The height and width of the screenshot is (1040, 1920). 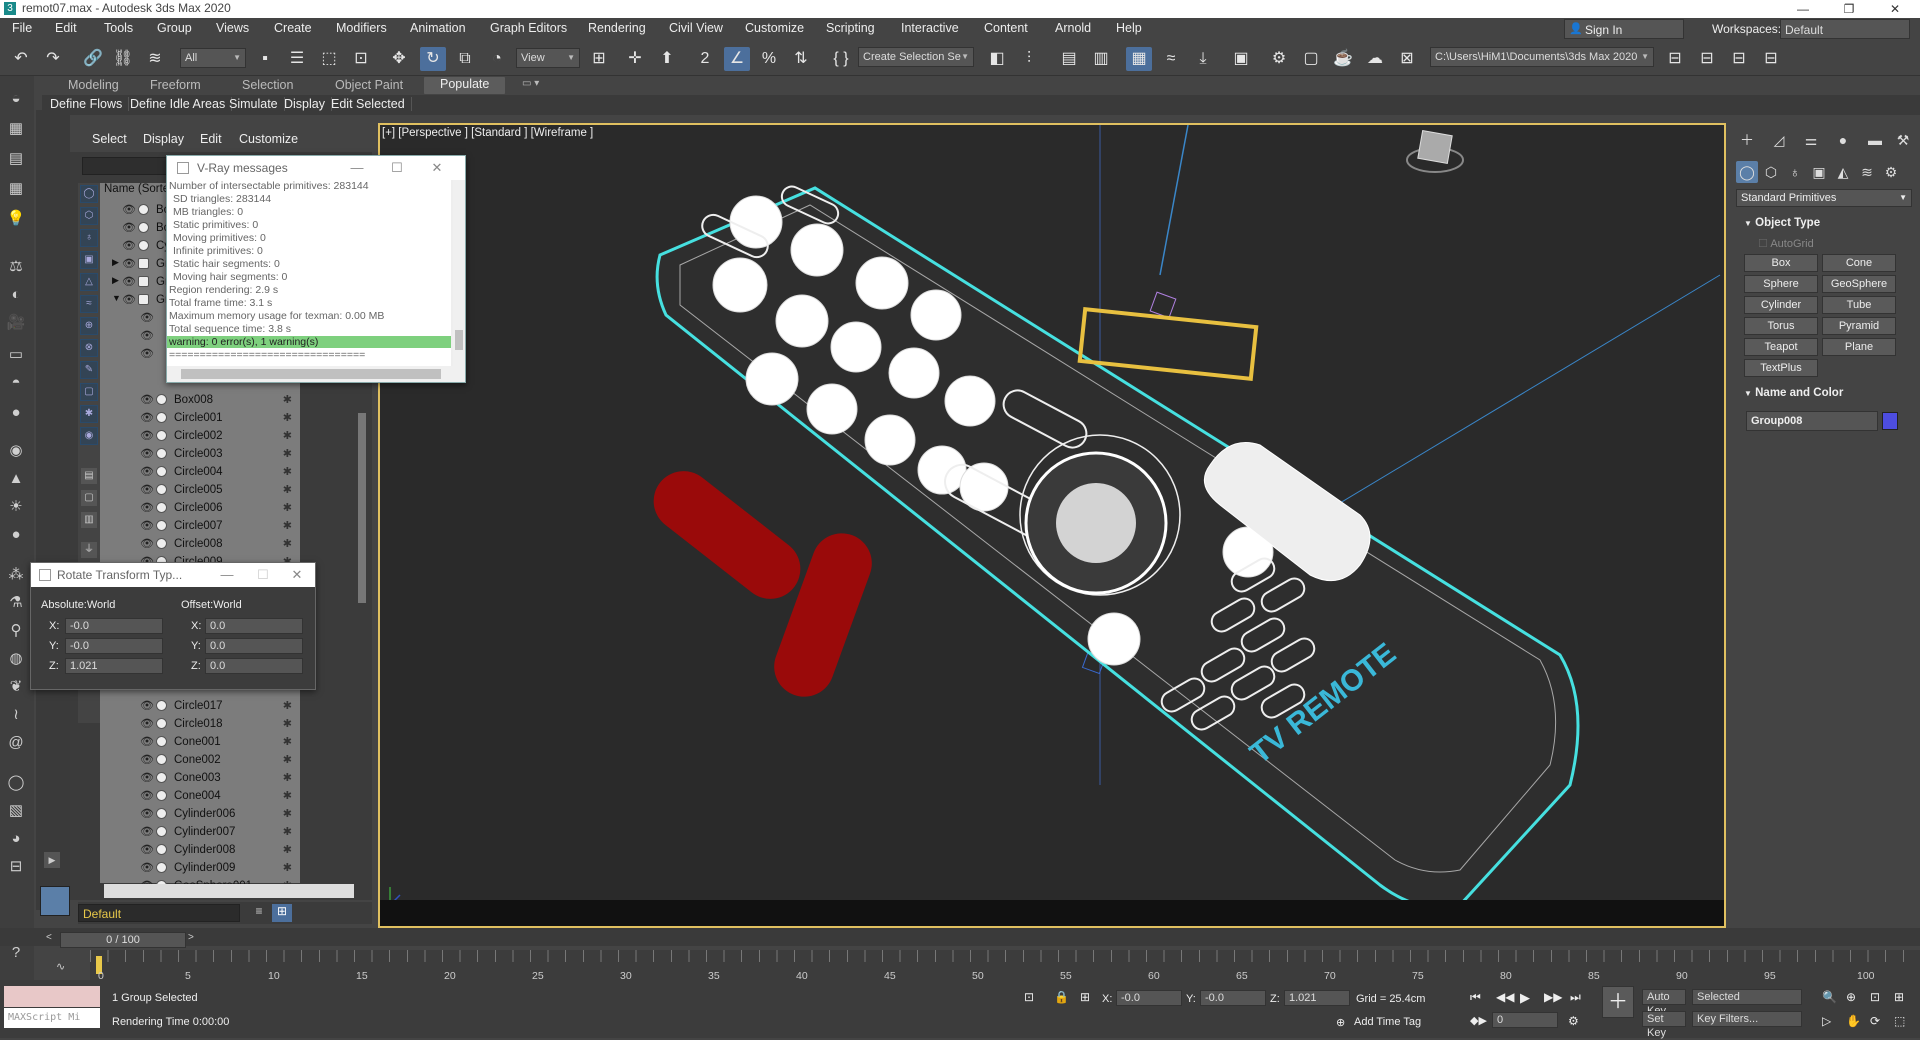 I want to click on sphere-icon: ●, so click(x=16, y=413).